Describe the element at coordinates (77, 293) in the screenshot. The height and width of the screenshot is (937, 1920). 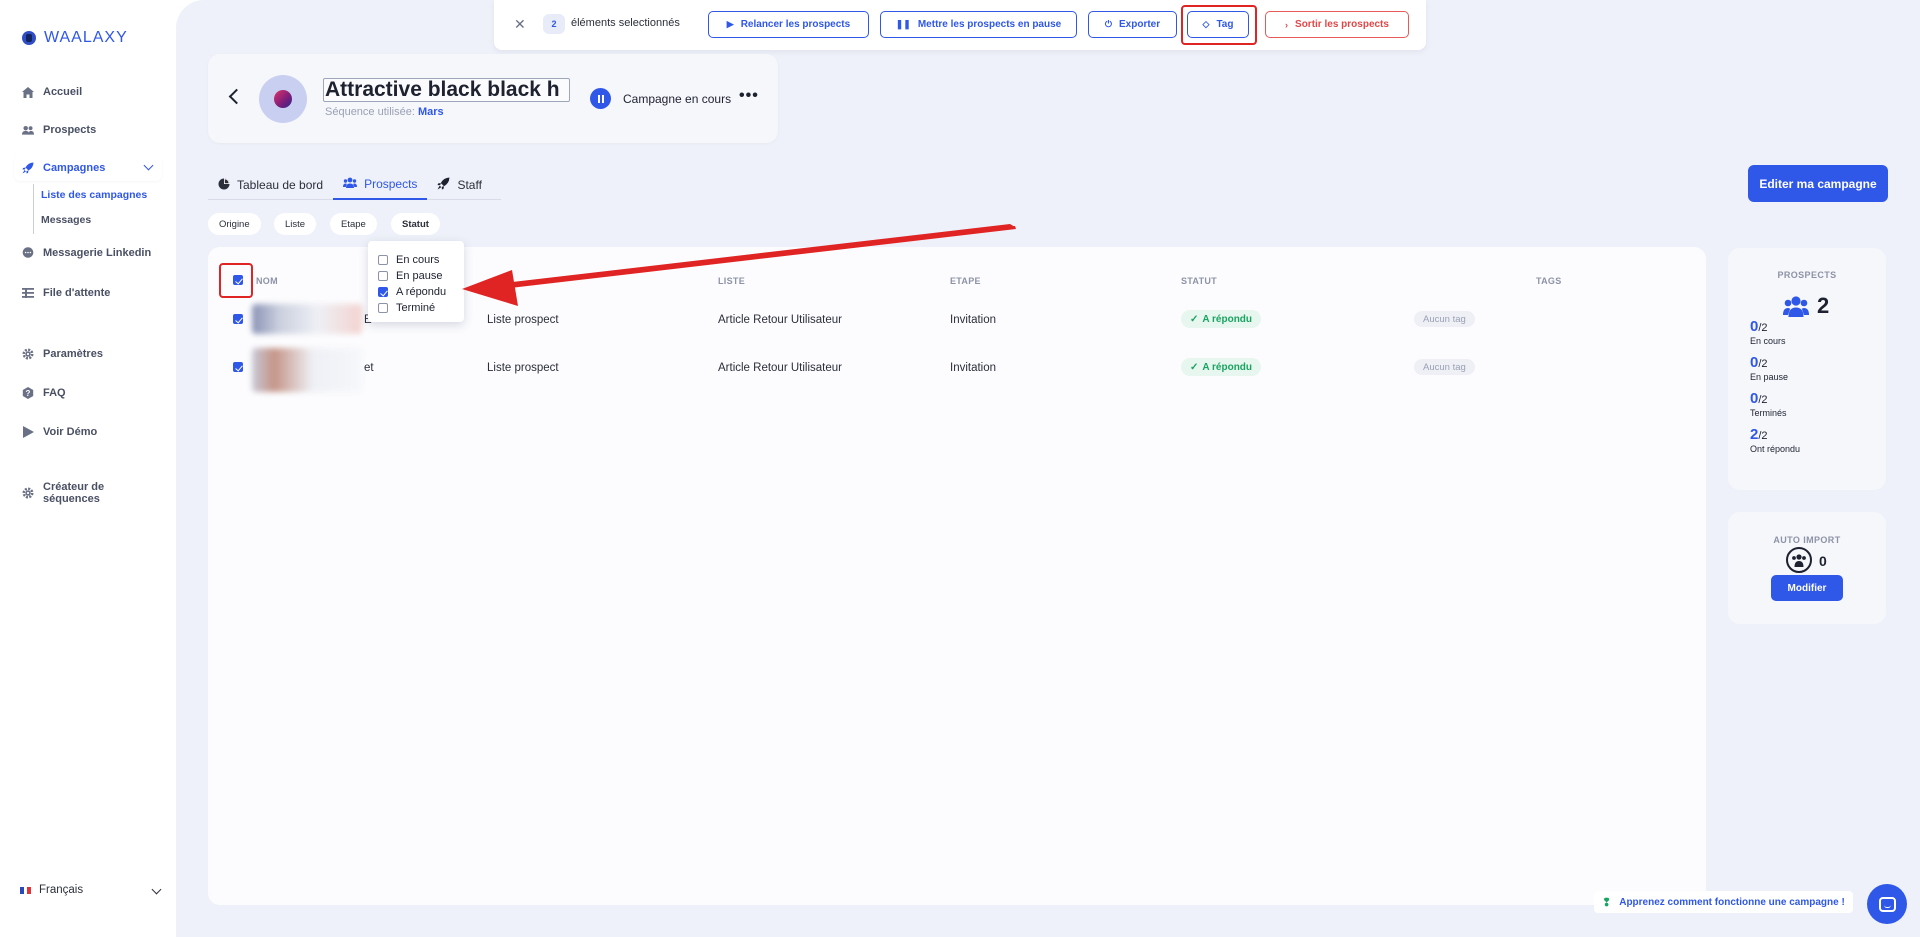
I see `sidebar-item-label: File d'attente` at that location.